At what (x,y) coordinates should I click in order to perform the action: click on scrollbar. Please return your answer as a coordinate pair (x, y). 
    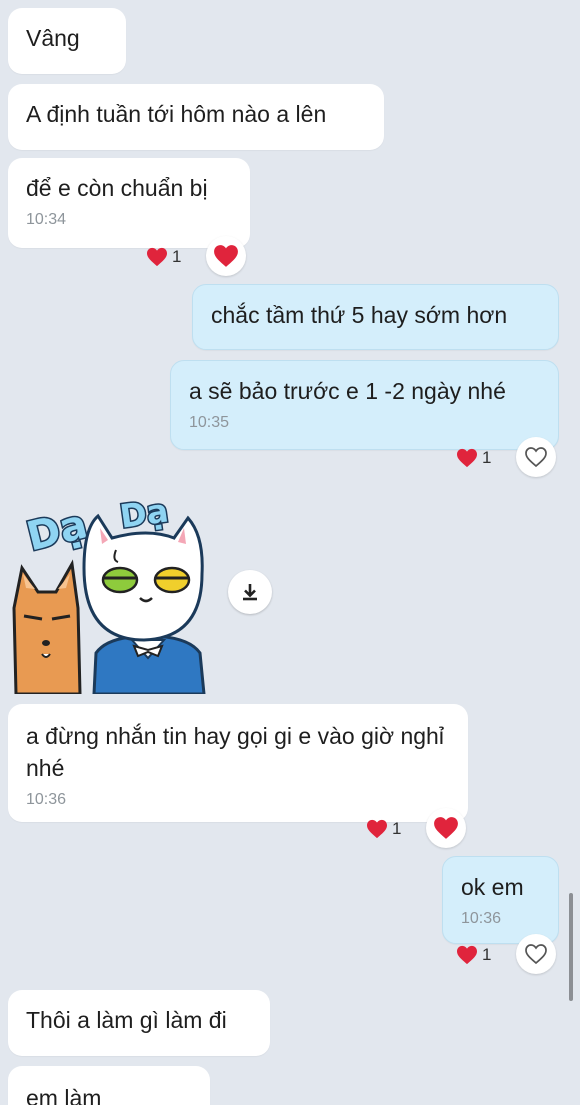
    Looking at the image, I should click on (571, 947).